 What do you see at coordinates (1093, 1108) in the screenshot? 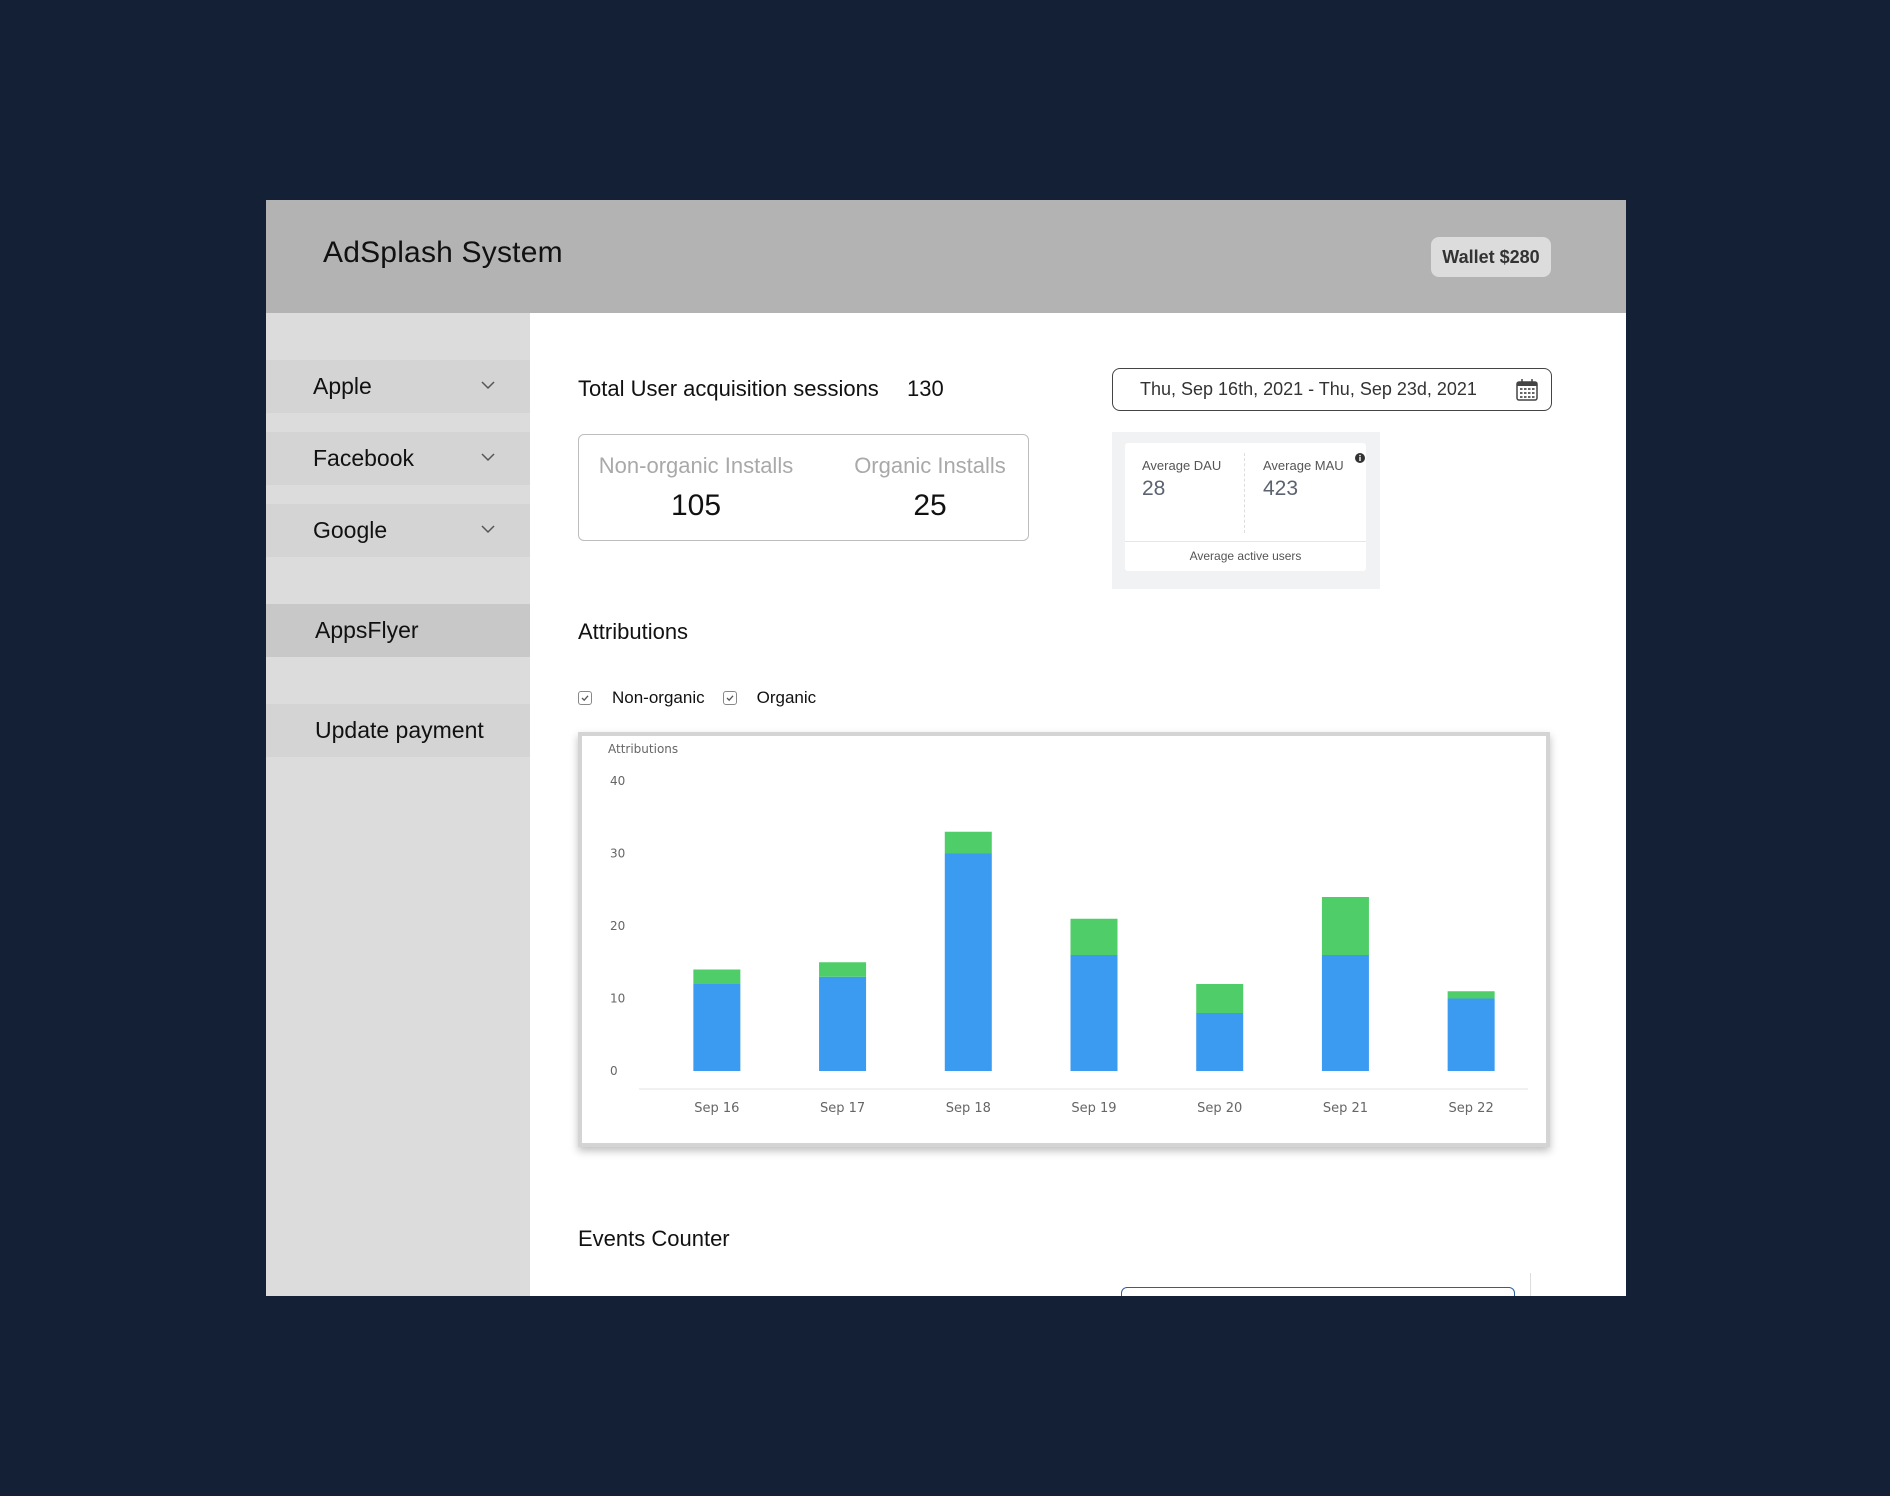
I see `x-tick-label: Sep 19` at bounding box center [1093, 1108].